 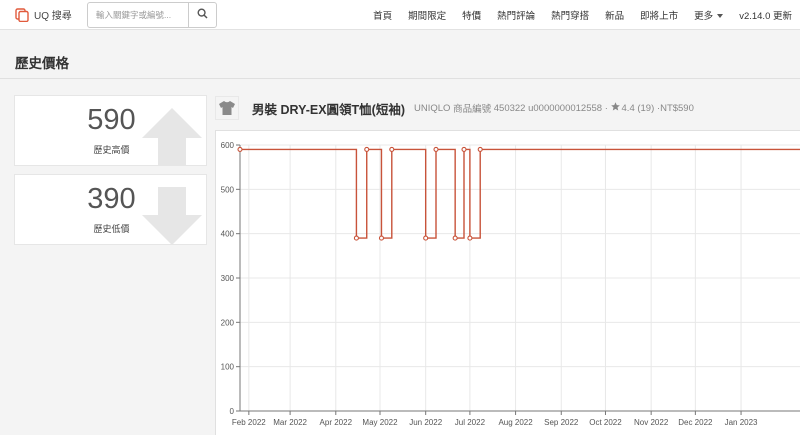 I want to click on brand-link: UQ 搜尋, so click(x=43, y=14).